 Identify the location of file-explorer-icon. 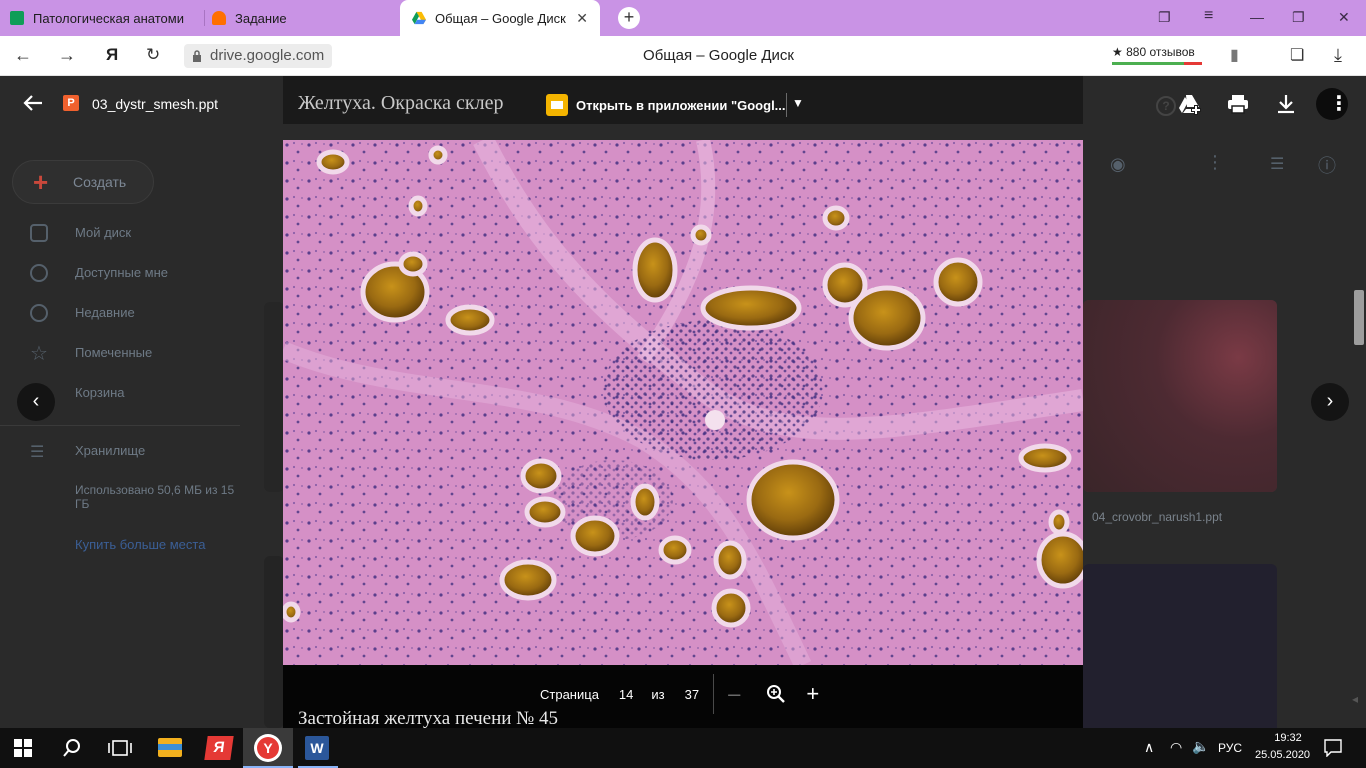
(170, 747).